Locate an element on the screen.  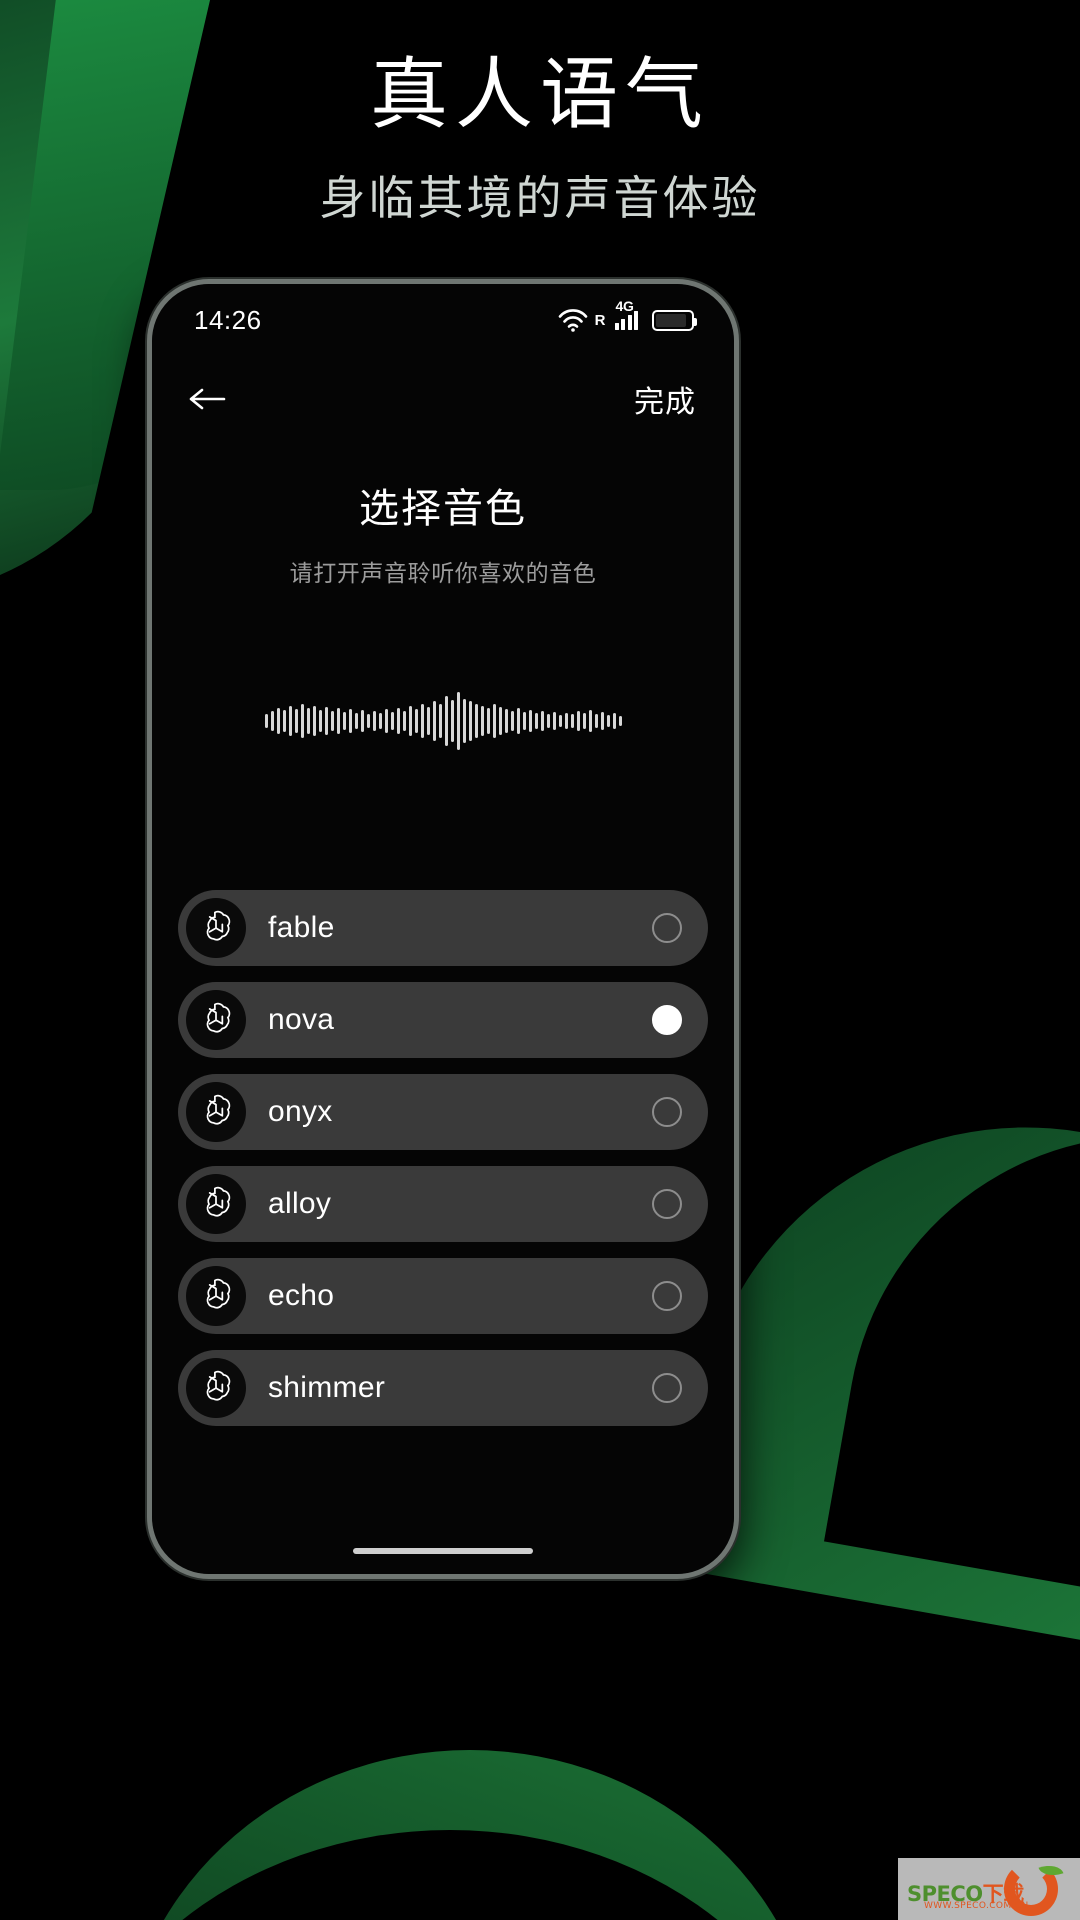
phone-volume-button is located at coordinates (736, 684).